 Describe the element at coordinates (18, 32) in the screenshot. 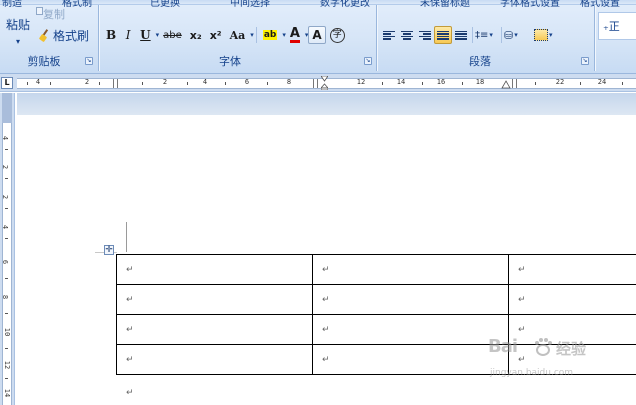

I see `paste-button: 粘贴 ▾` at that location.